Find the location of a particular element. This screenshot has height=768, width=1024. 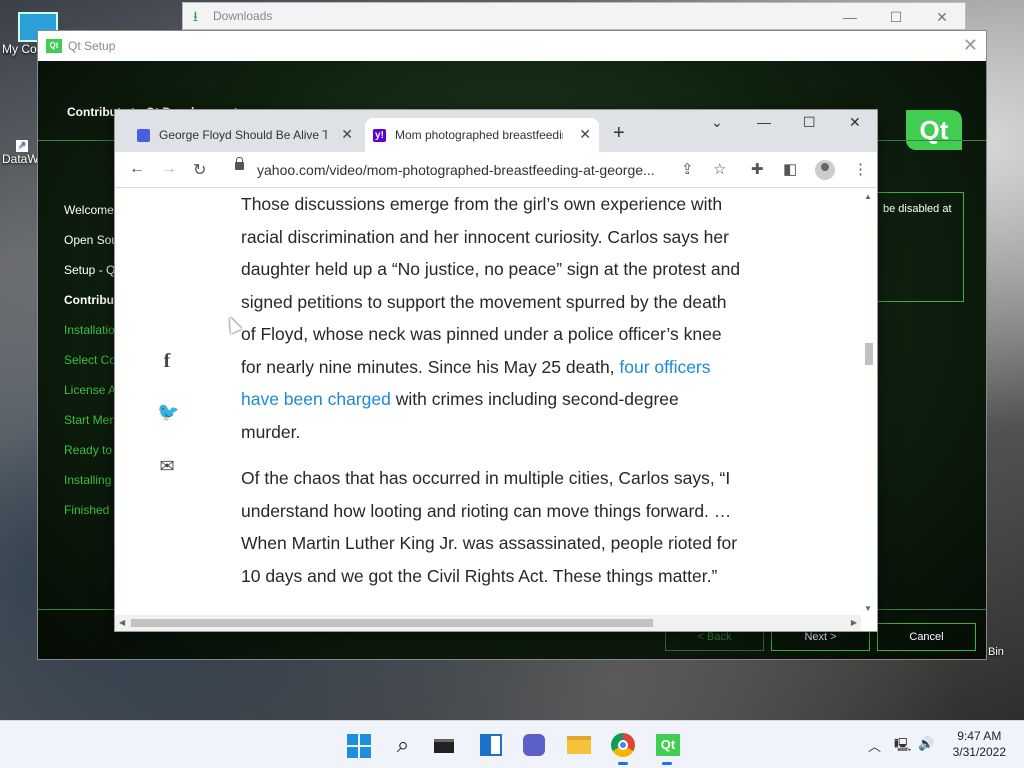

desktop-icon-dataw: ↗ DataW is located at coordinates (20, 153).